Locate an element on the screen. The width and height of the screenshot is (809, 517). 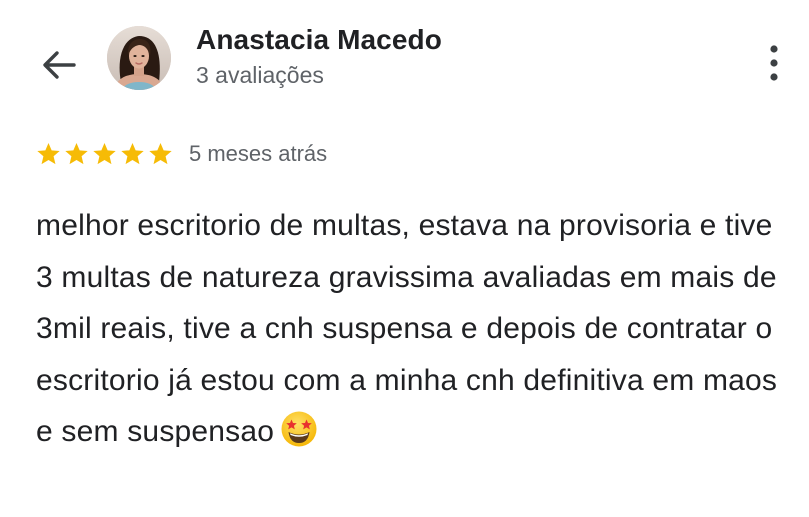
user-name: Anastacia Macedo is located at coordinates (319, 40).